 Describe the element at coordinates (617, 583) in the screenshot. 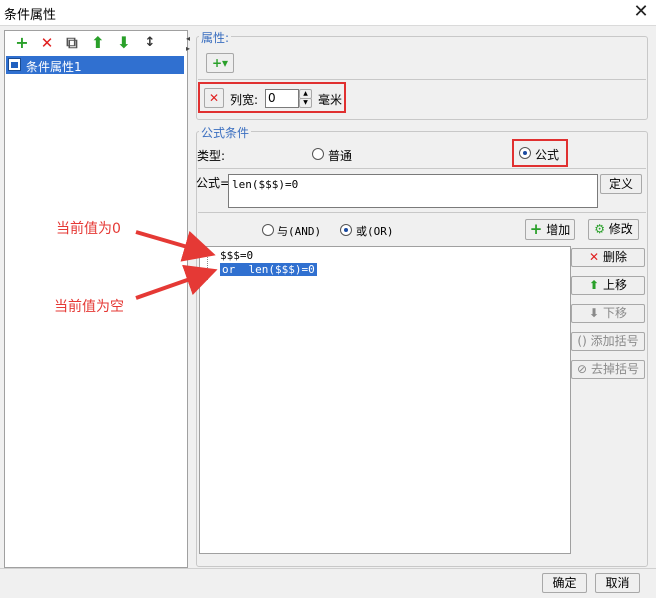

I see `cancel-button: 取消` at that location.